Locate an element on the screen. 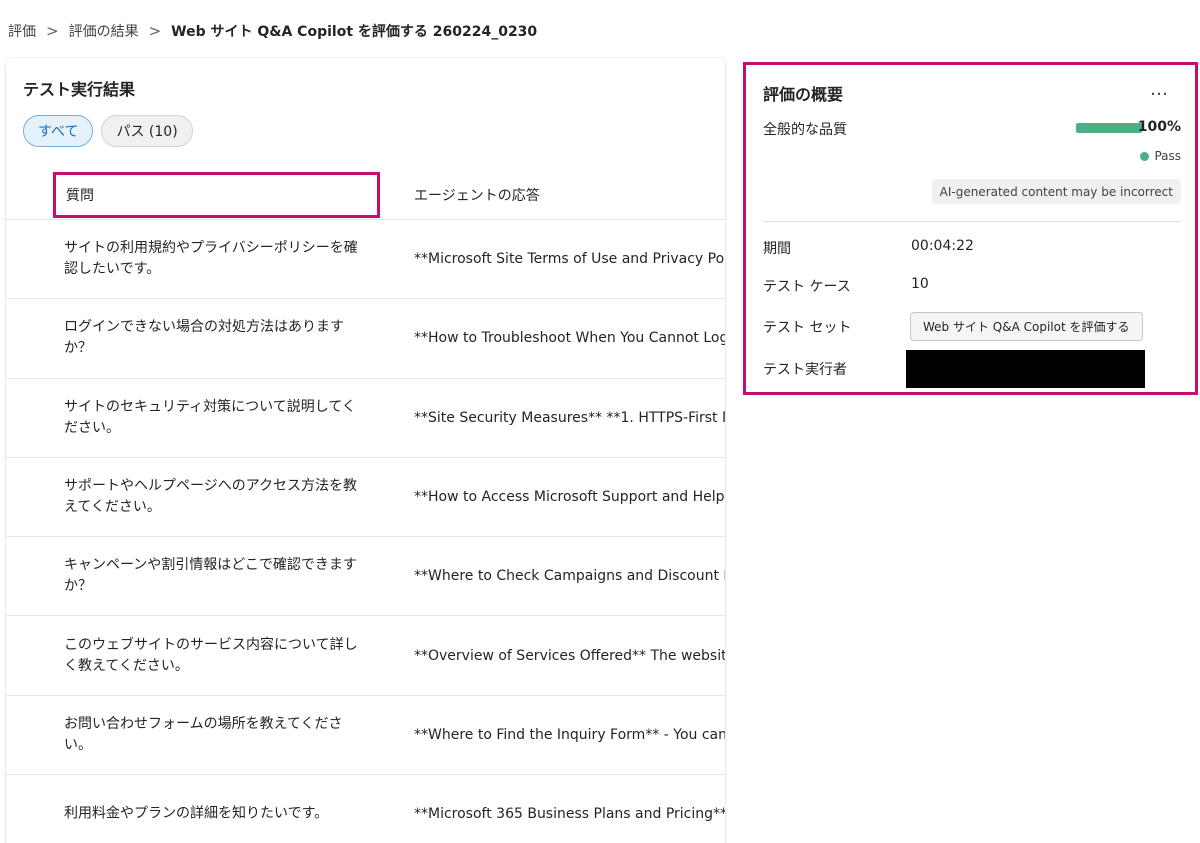 The height and width of the screenshot is (843, 1200). breadcrumb-current: Web サイト Q&A Copilot を評価する 260224_0230 is located at coordinates (354, 32).